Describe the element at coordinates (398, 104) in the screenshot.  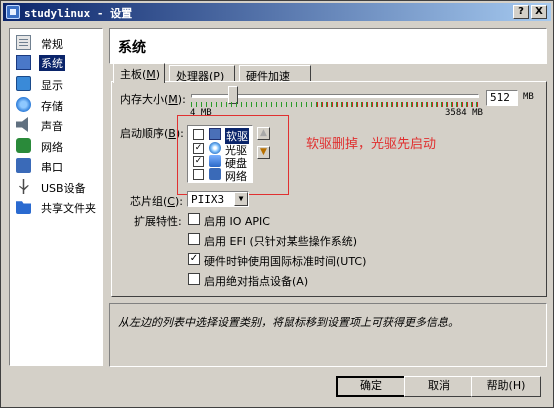
I see `memory-slider-ticks-overcommit` at that location.